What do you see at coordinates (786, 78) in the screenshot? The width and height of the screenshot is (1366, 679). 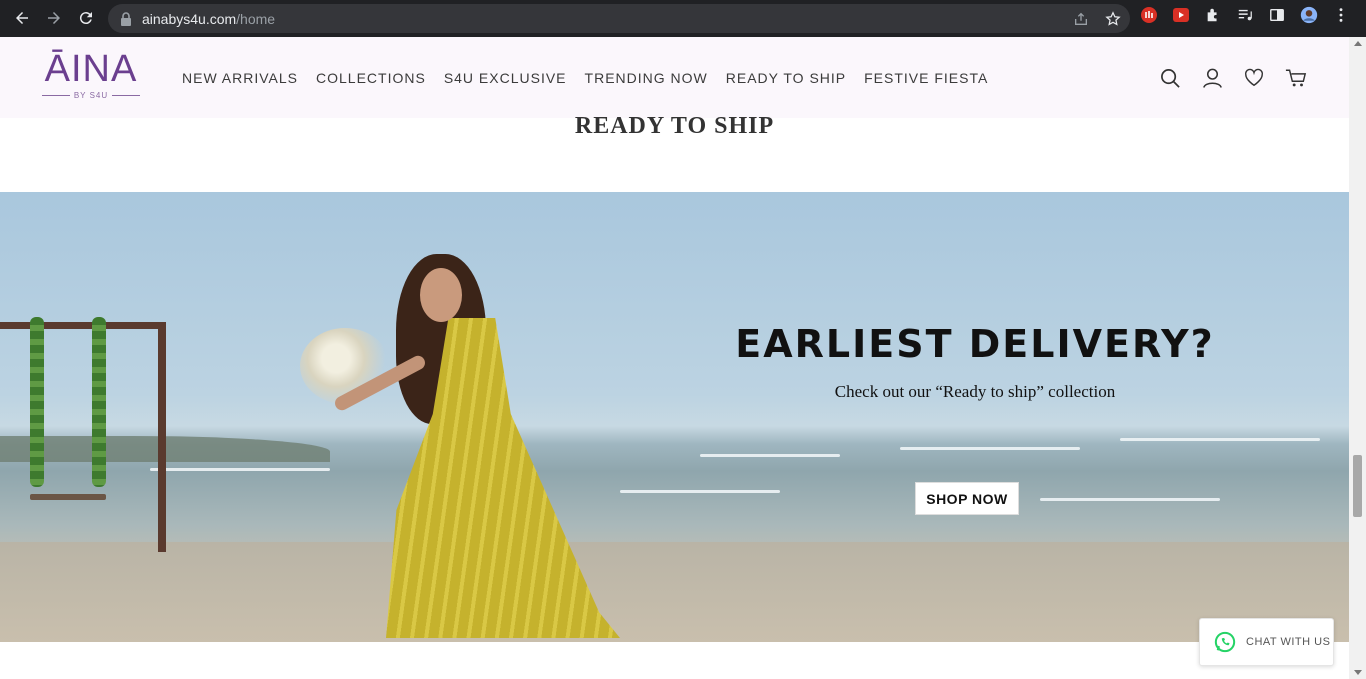 I see `nav-ready-to-ship: READY TO SHIP` at bounding box center [786, 78].